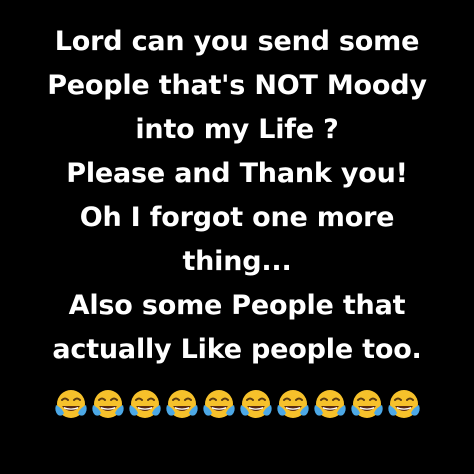 Image resolution: width=474 pixels, height=474 pixels. Describe the element at coordinates (237, 349) in the screenshot. I see `quote-line-8: actually Like people too.` at that location.